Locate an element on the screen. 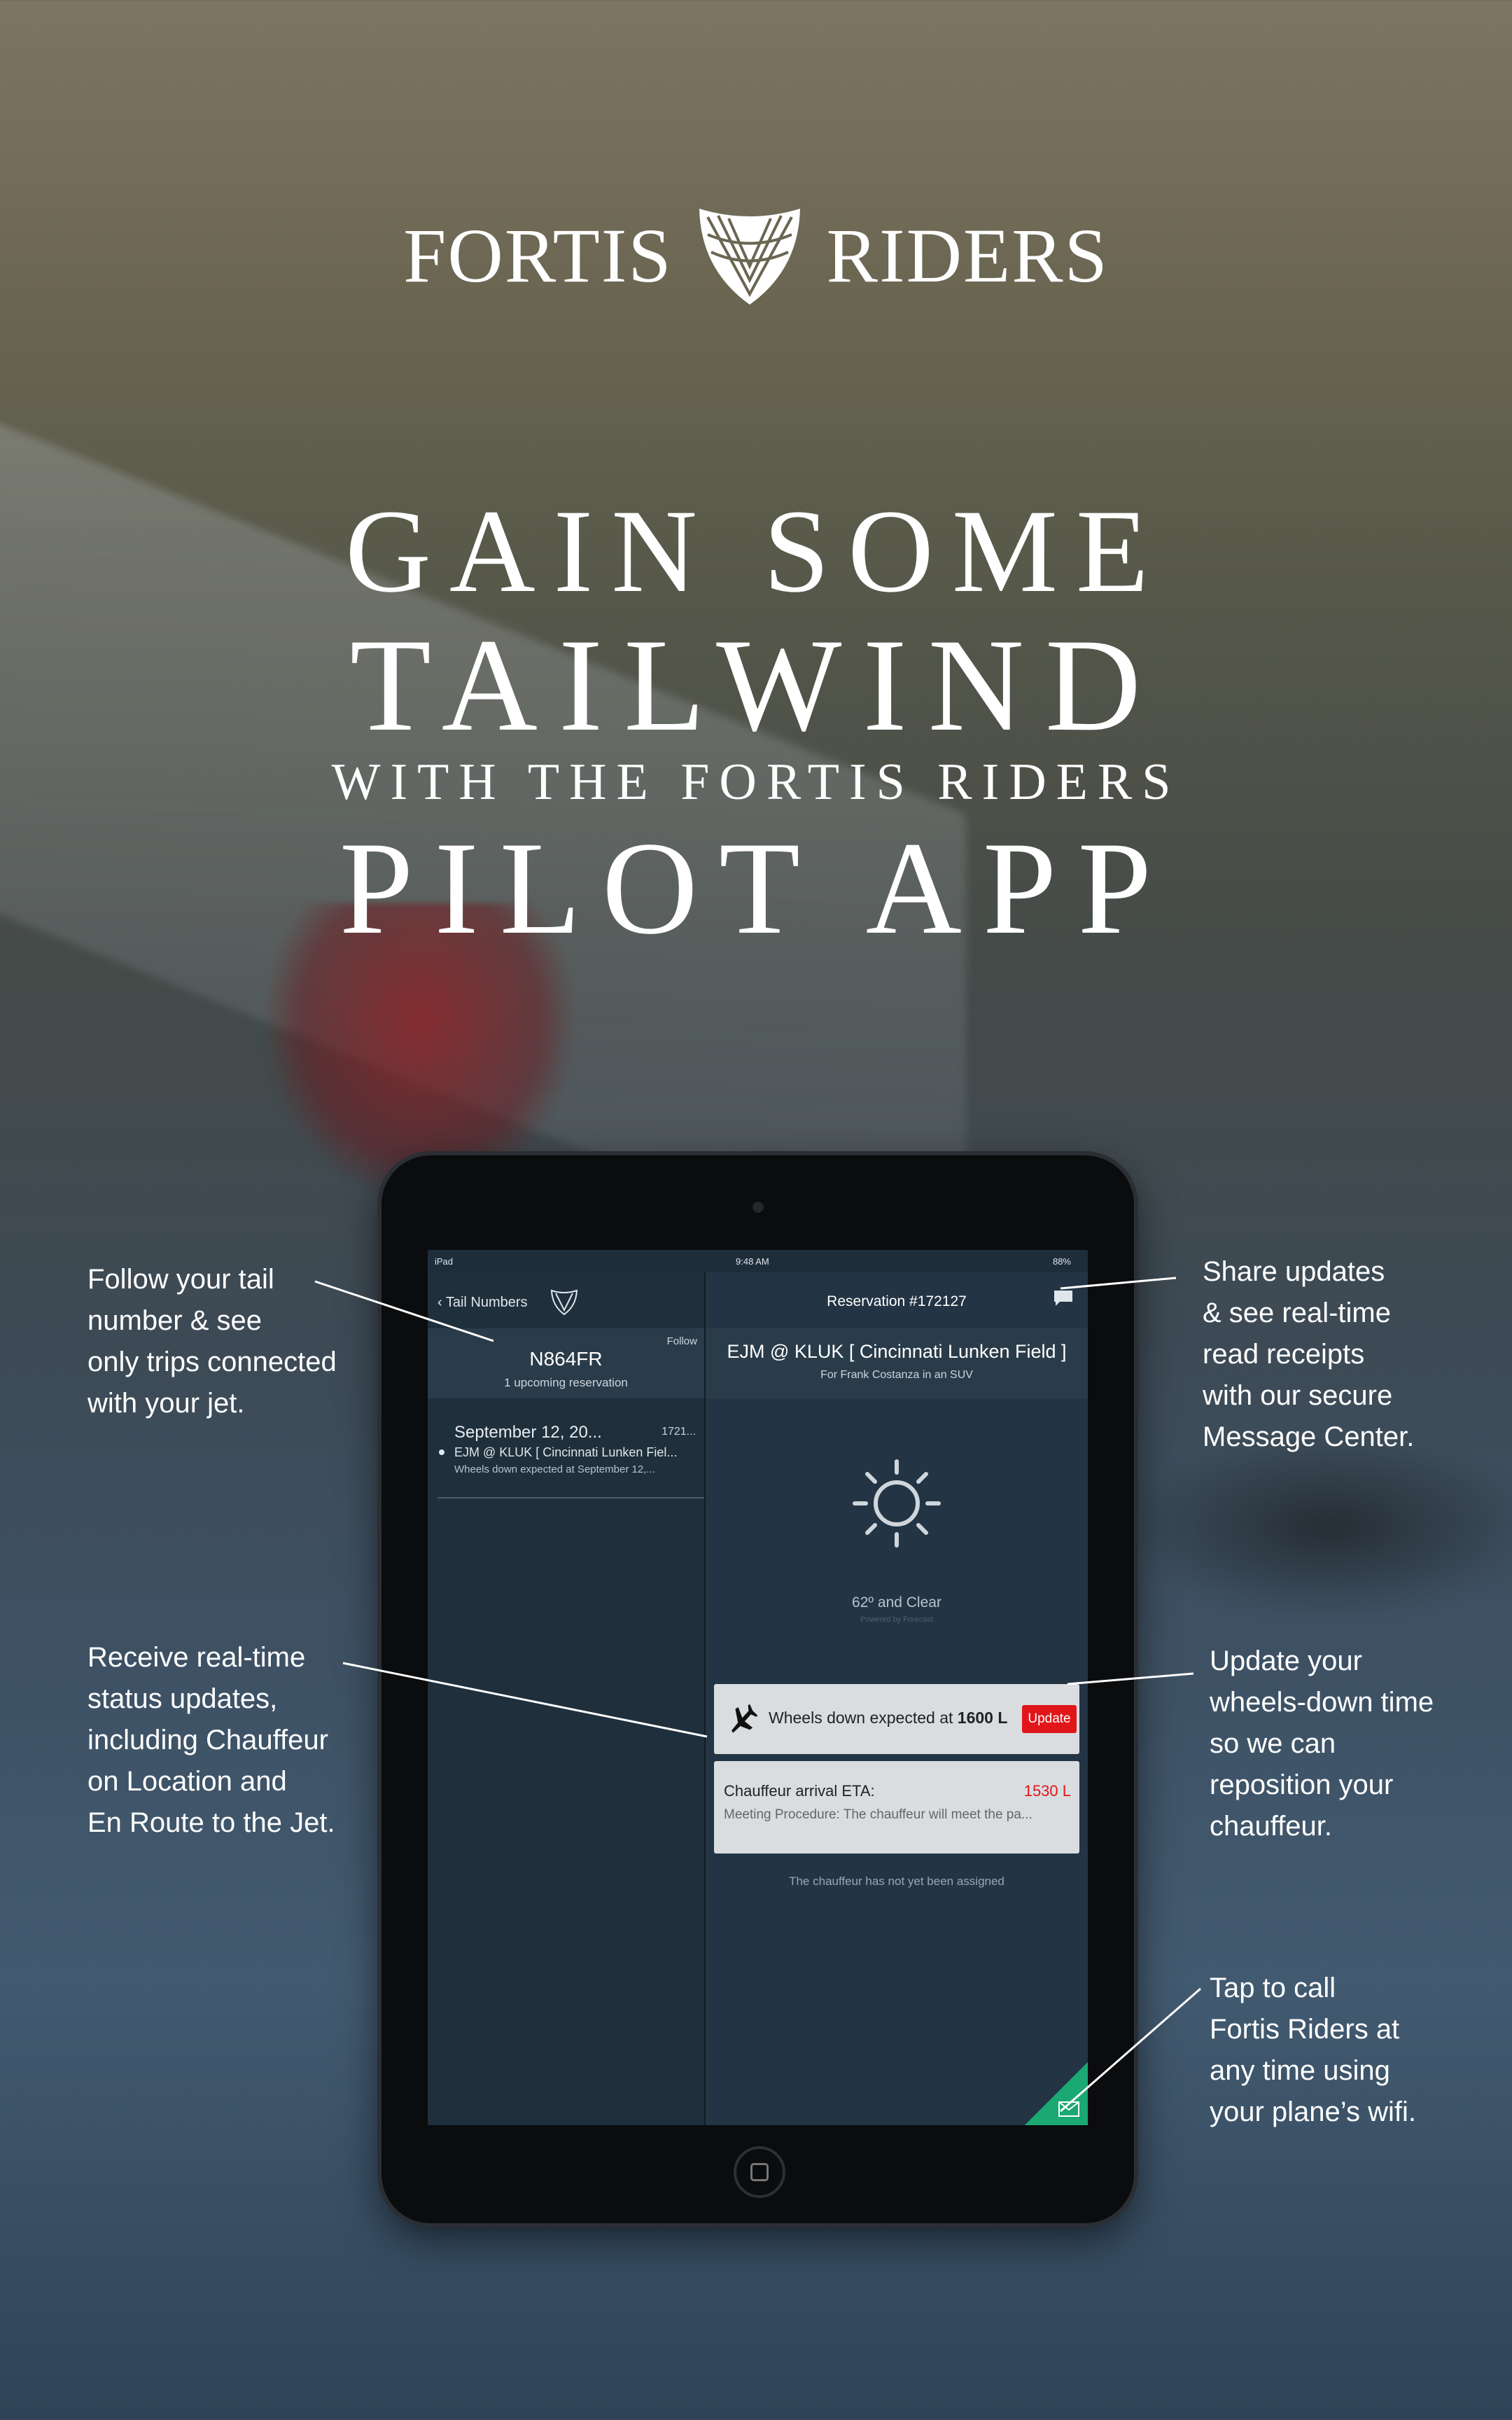 This screenshot has height=2420, width=1512. annotation-line: Follow your tail is located at coordinates (181, 1279).